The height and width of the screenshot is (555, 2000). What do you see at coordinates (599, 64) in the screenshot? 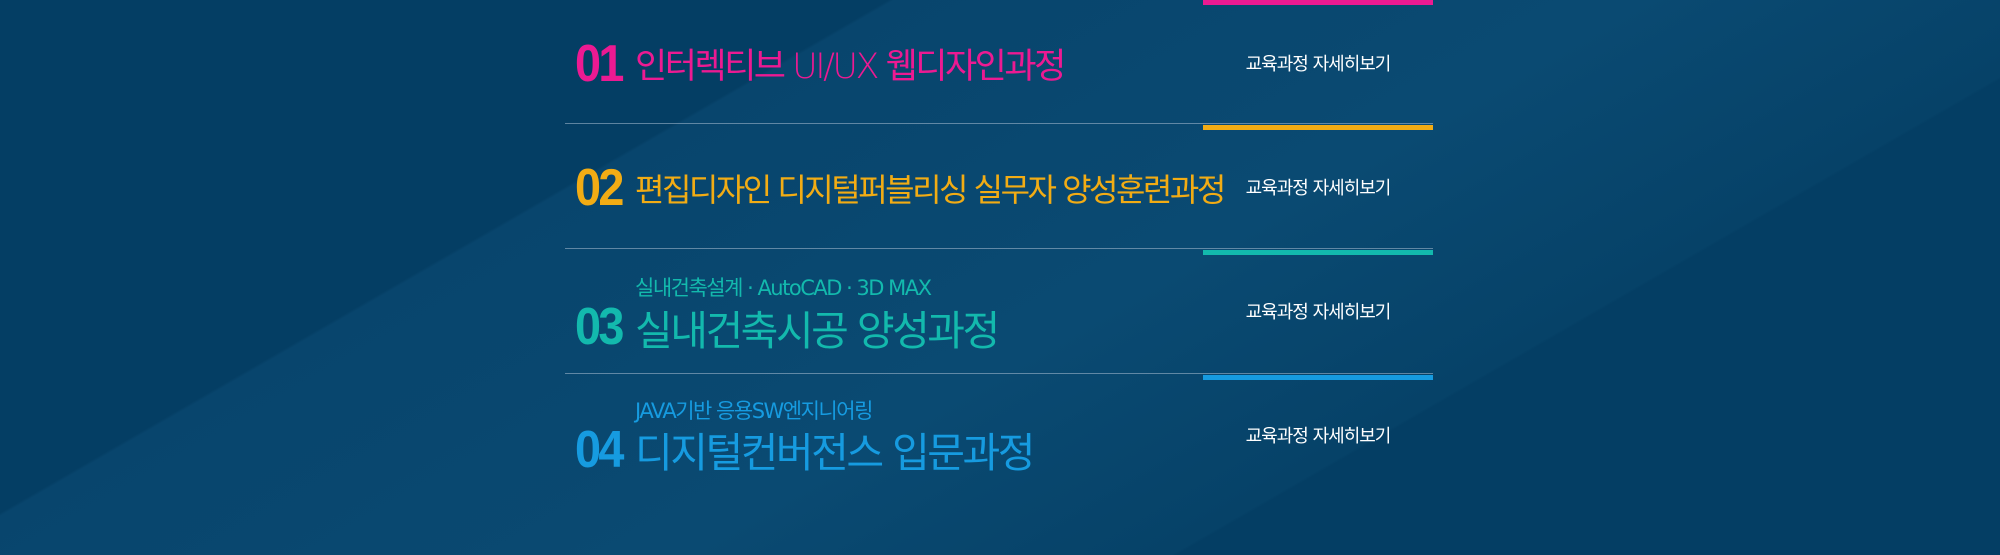
I see `course-number: 01` at bounding box center [599, 64].